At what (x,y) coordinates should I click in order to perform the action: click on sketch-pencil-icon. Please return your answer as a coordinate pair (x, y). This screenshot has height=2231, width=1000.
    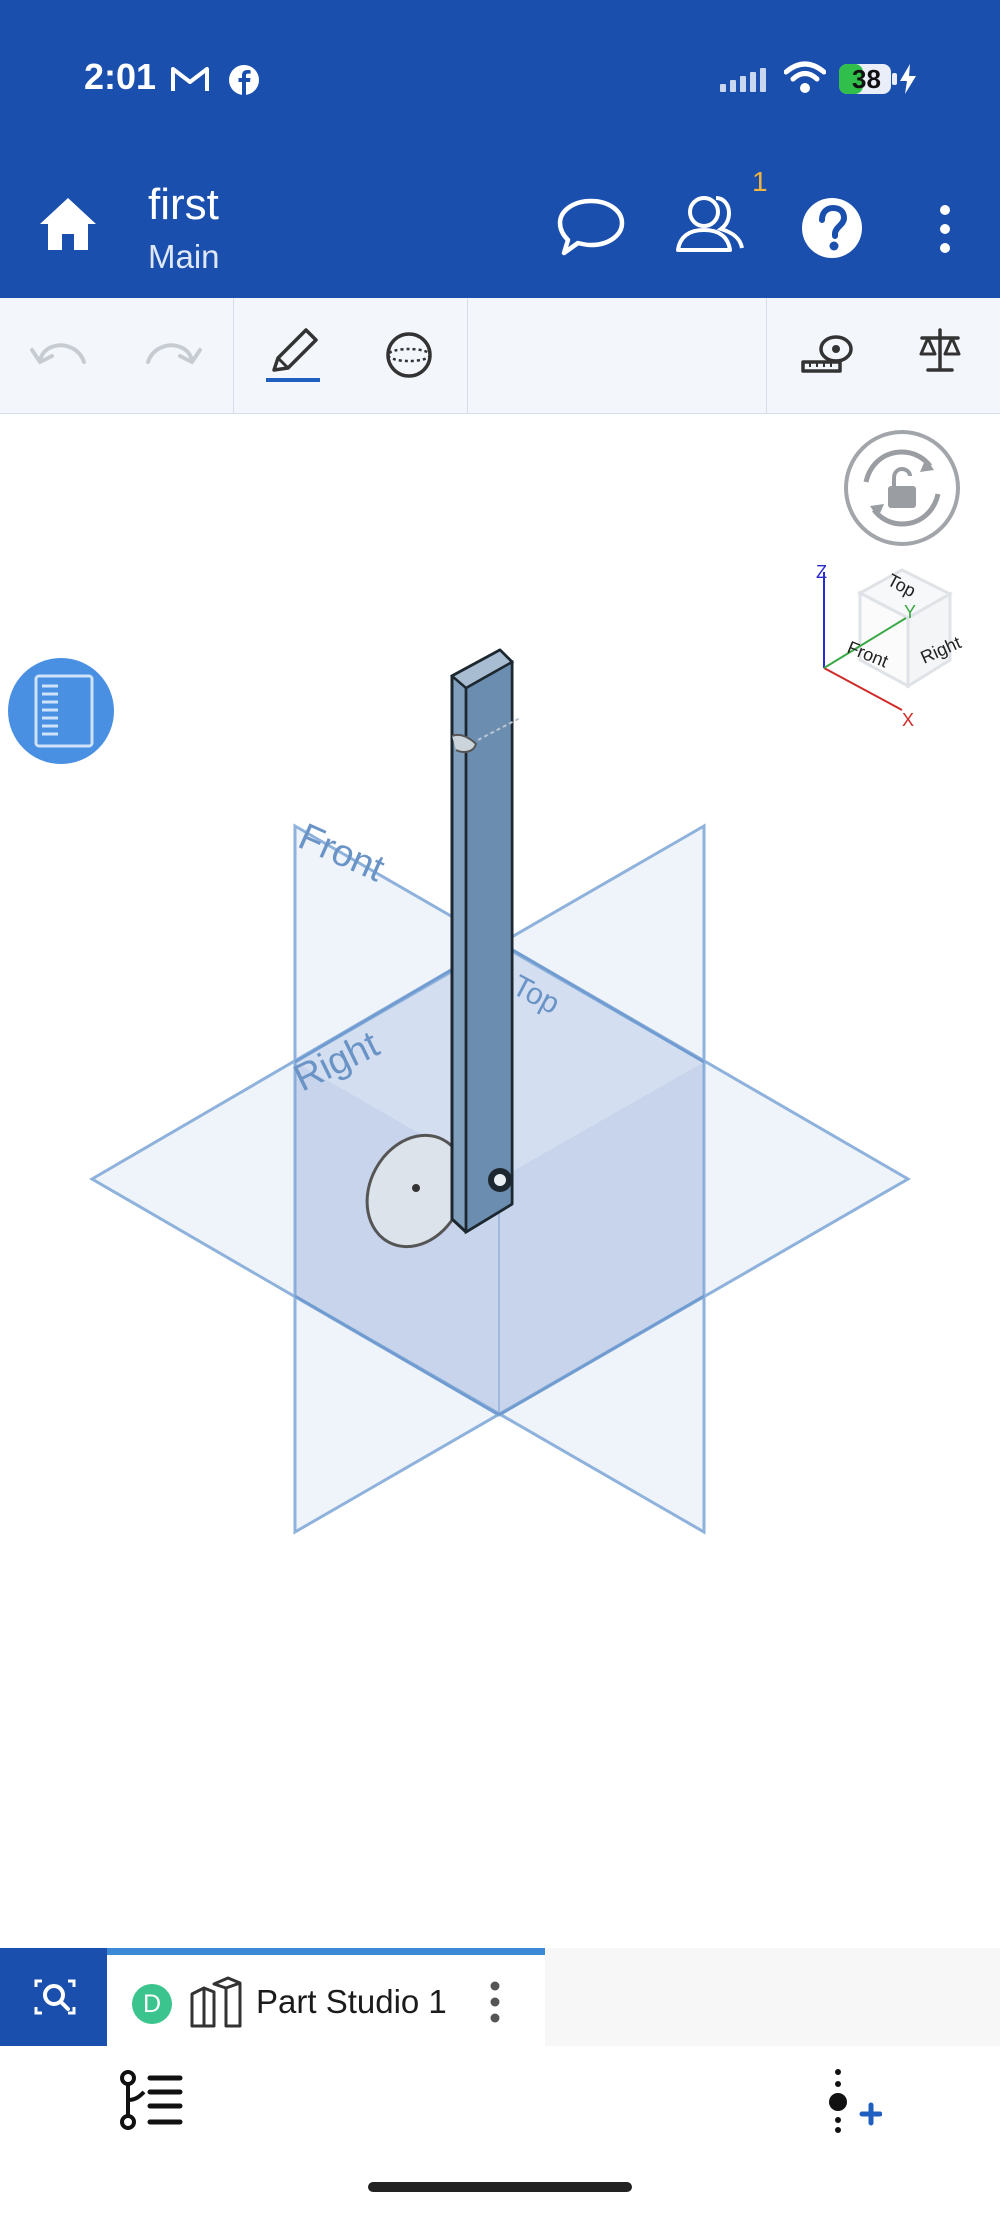
    Looking at the image, I should click on (293, 355).